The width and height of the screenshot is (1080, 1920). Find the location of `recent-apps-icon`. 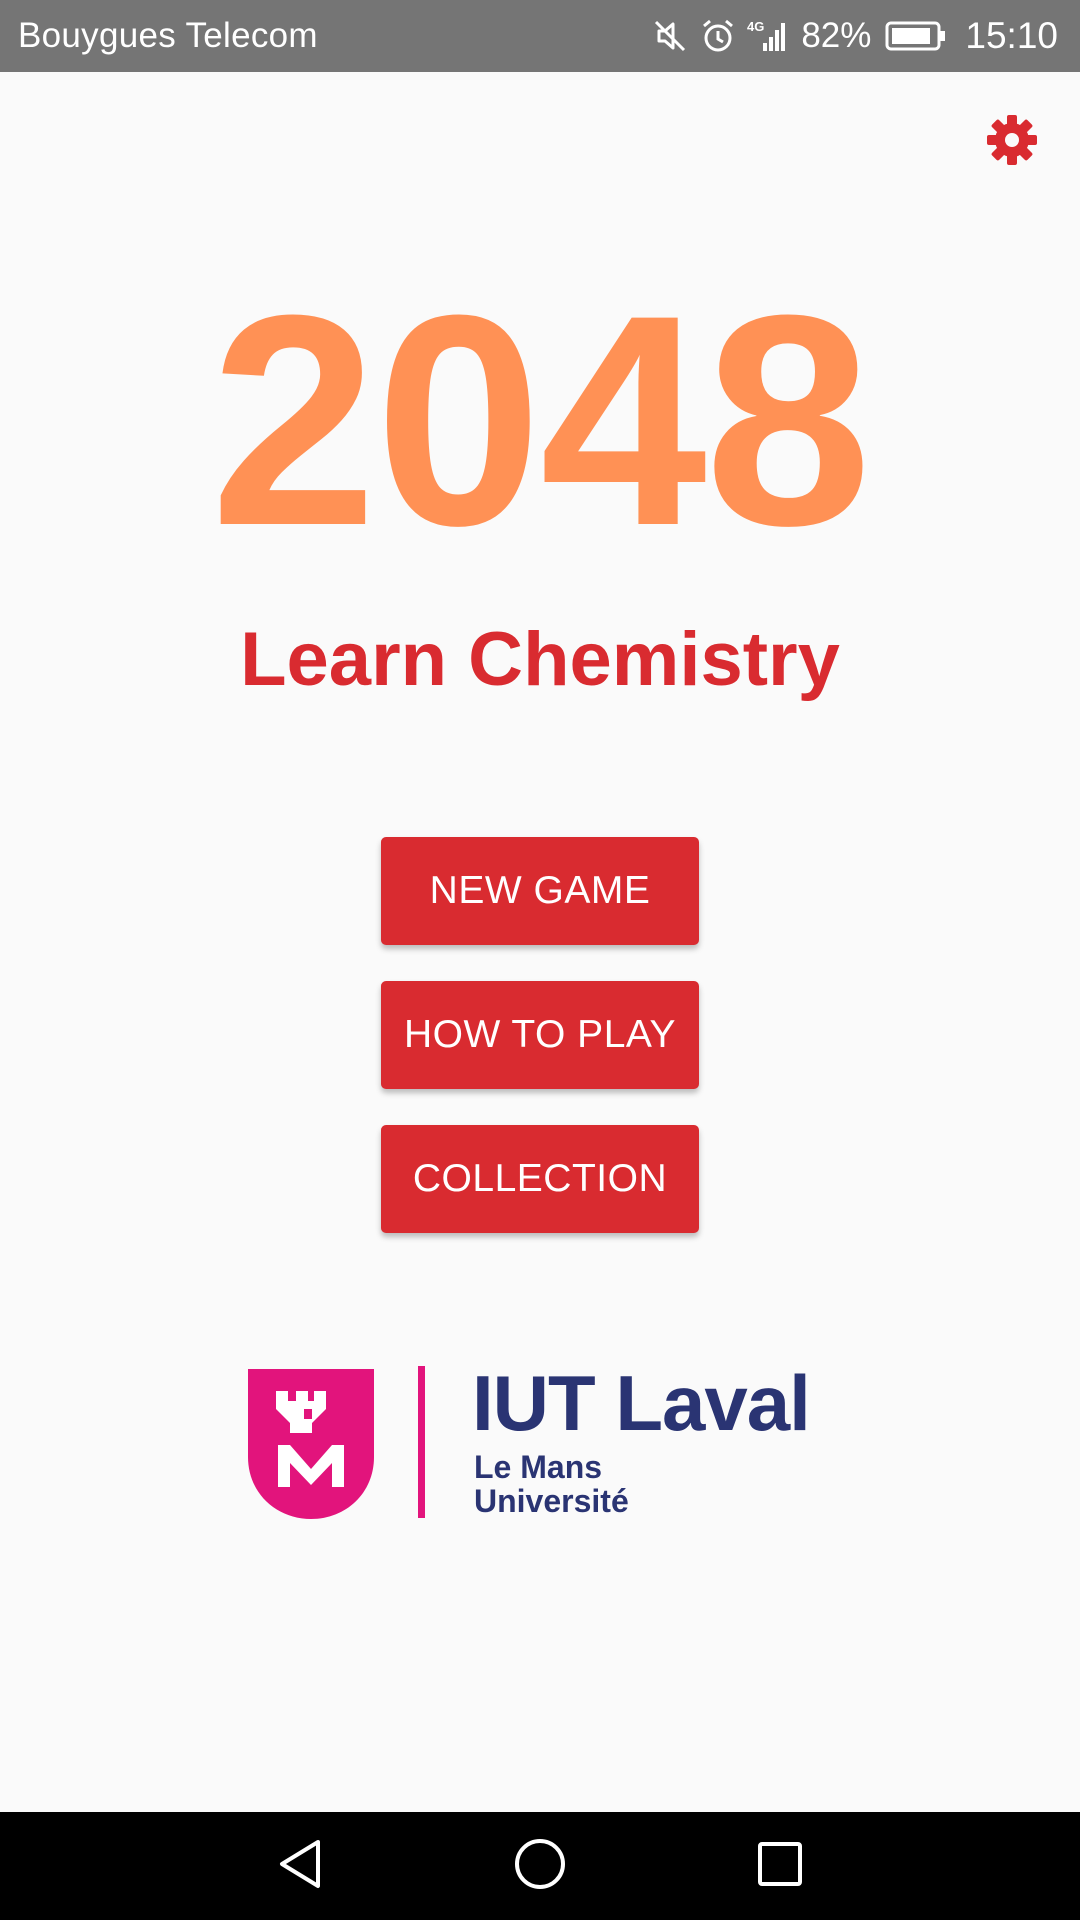

recent-apps-icon is located at coordinates (780, 1866).